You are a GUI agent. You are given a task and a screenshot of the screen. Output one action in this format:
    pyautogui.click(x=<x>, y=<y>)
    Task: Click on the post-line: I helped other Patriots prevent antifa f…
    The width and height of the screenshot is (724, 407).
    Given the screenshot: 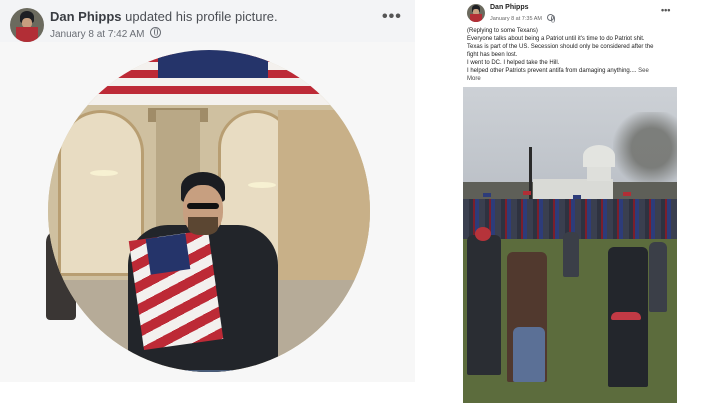 What is the action you would take?
    pyautogui.click(x=558, y=71)
    